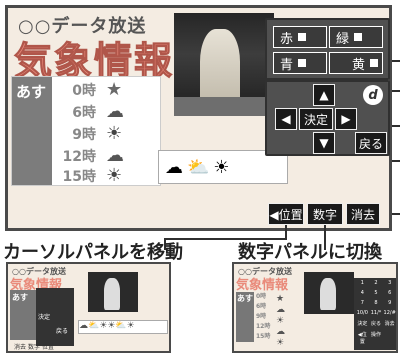 The width and height of the screenshot is (401, 354). What do you see at coordinates (93, 252) in the screenshot?
I see `caption-move-cursor: カーソルパネルを移動` at bounding box center [93, 252].